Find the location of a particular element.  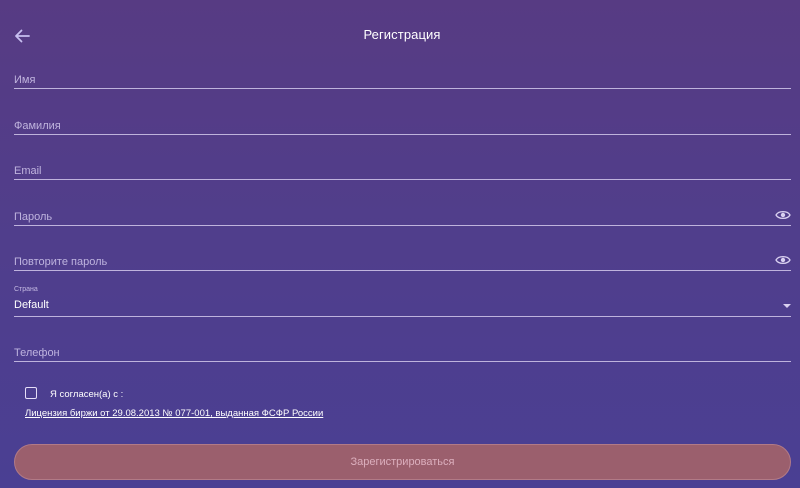

caret-down-icon is located at coordinates (787, 306).